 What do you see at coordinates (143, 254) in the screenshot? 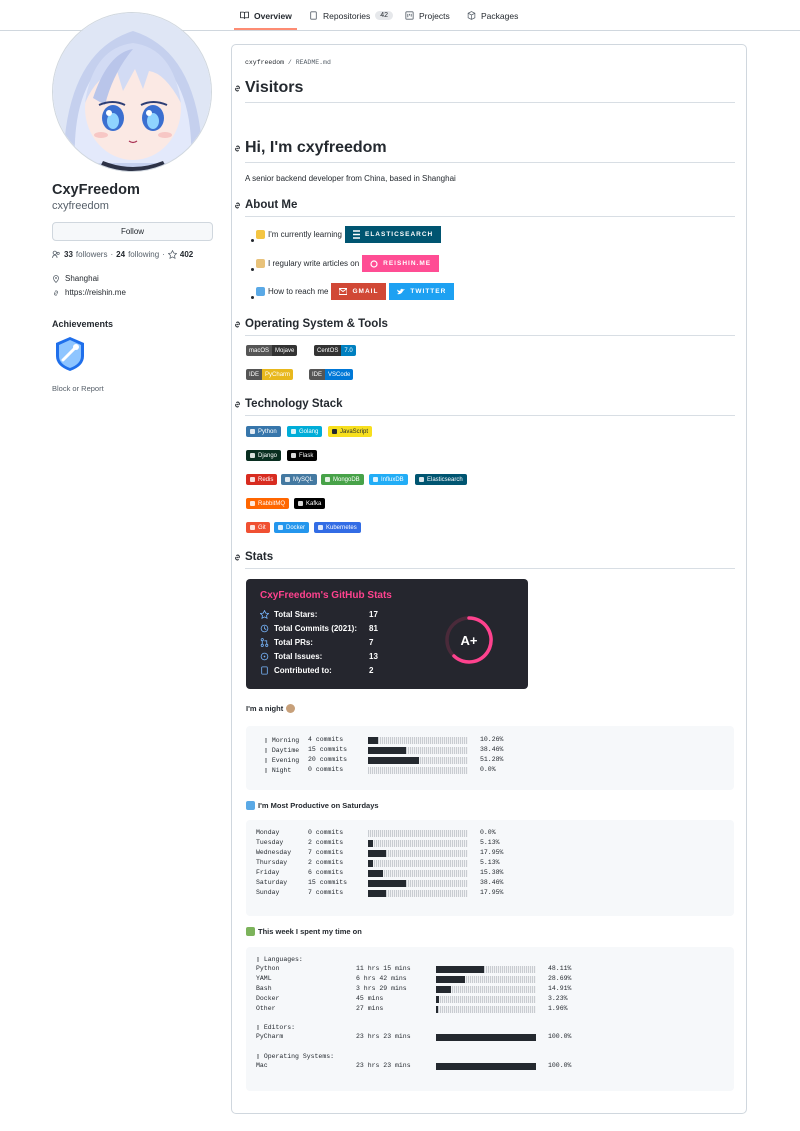
I see `following-label: following` at bounding box center [143, 254].